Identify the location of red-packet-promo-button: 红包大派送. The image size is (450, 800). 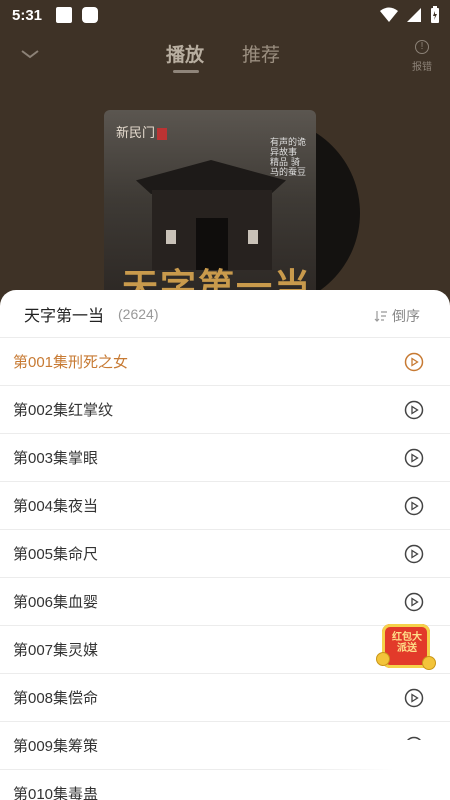
(406, 647).